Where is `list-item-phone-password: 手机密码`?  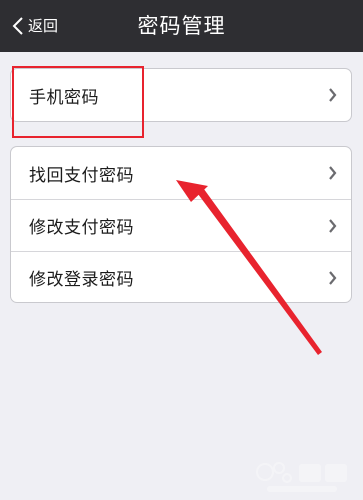 list-item-phone-password: 手机密码 is located at coordinates (181, 95).